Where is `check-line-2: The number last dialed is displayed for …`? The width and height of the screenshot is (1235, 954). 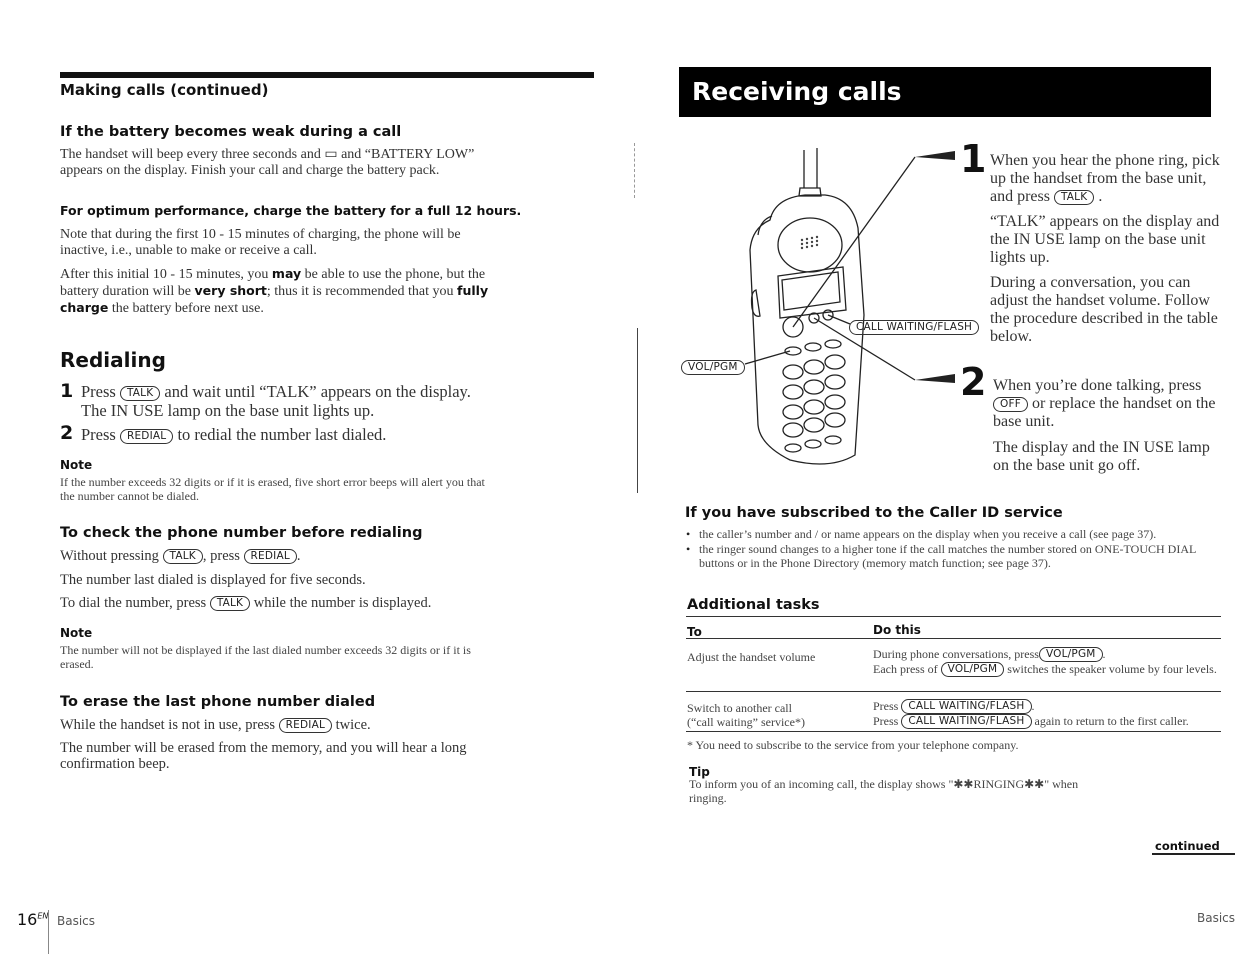 check-line-2: The number last dialed is displayed for … is located at coordinates (213, 580).